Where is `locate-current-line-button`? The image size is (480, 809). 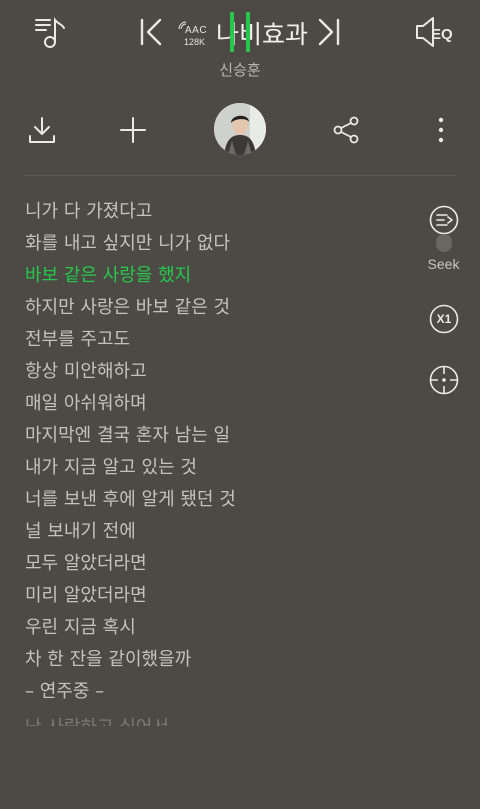
locate-current-line-button is located at coordinates (444, 380).